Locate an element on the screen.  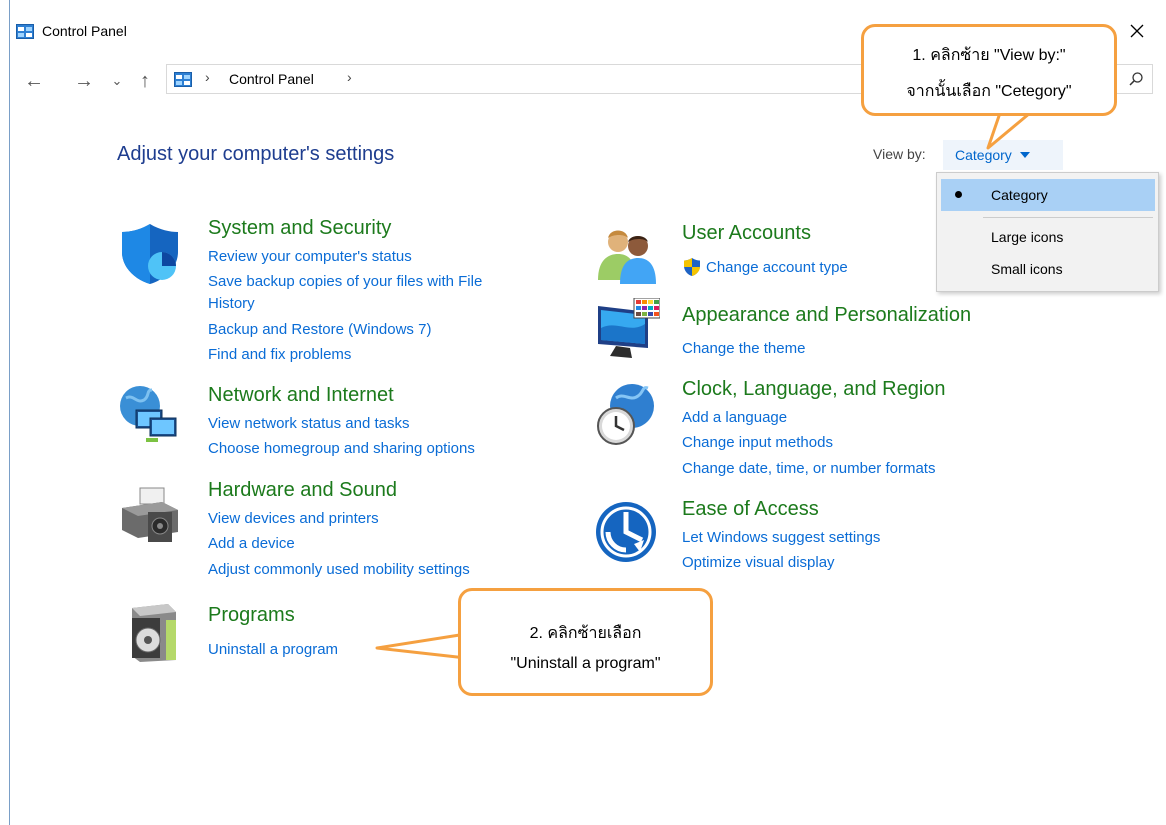
link-mobility-settings: Adjust commonly used mobility settings is located at coordinates (339, 569).